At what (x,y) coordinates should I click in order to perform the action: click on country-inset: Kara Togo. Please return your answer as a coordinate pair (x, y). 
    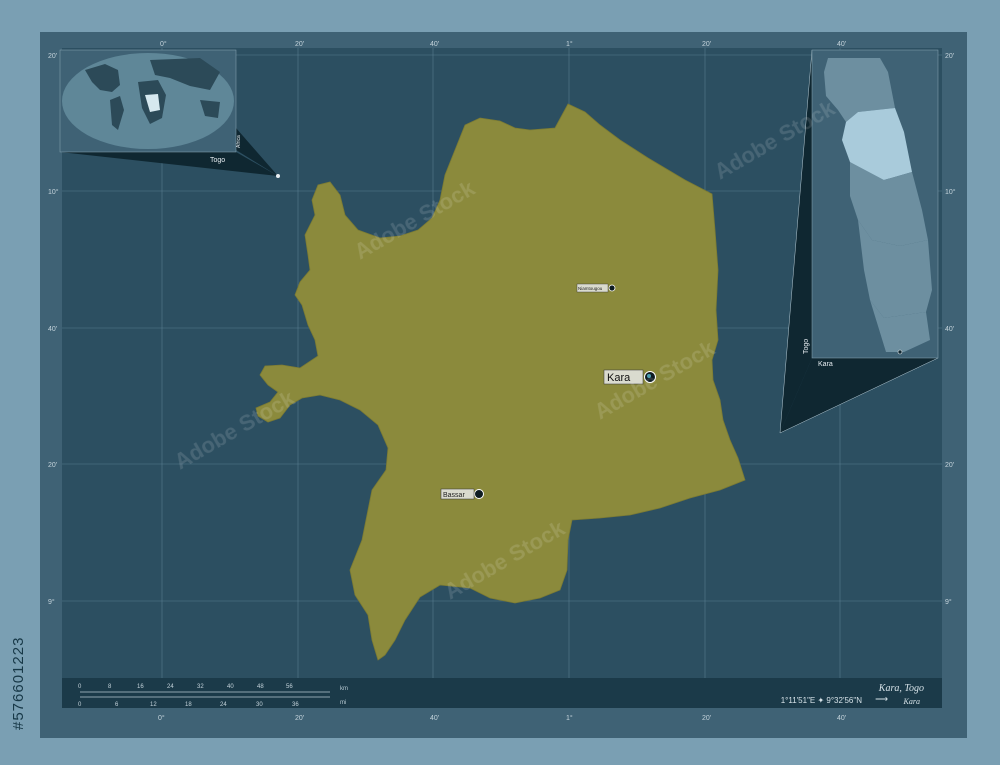
    Looking at the image, I should click on (859, 241).